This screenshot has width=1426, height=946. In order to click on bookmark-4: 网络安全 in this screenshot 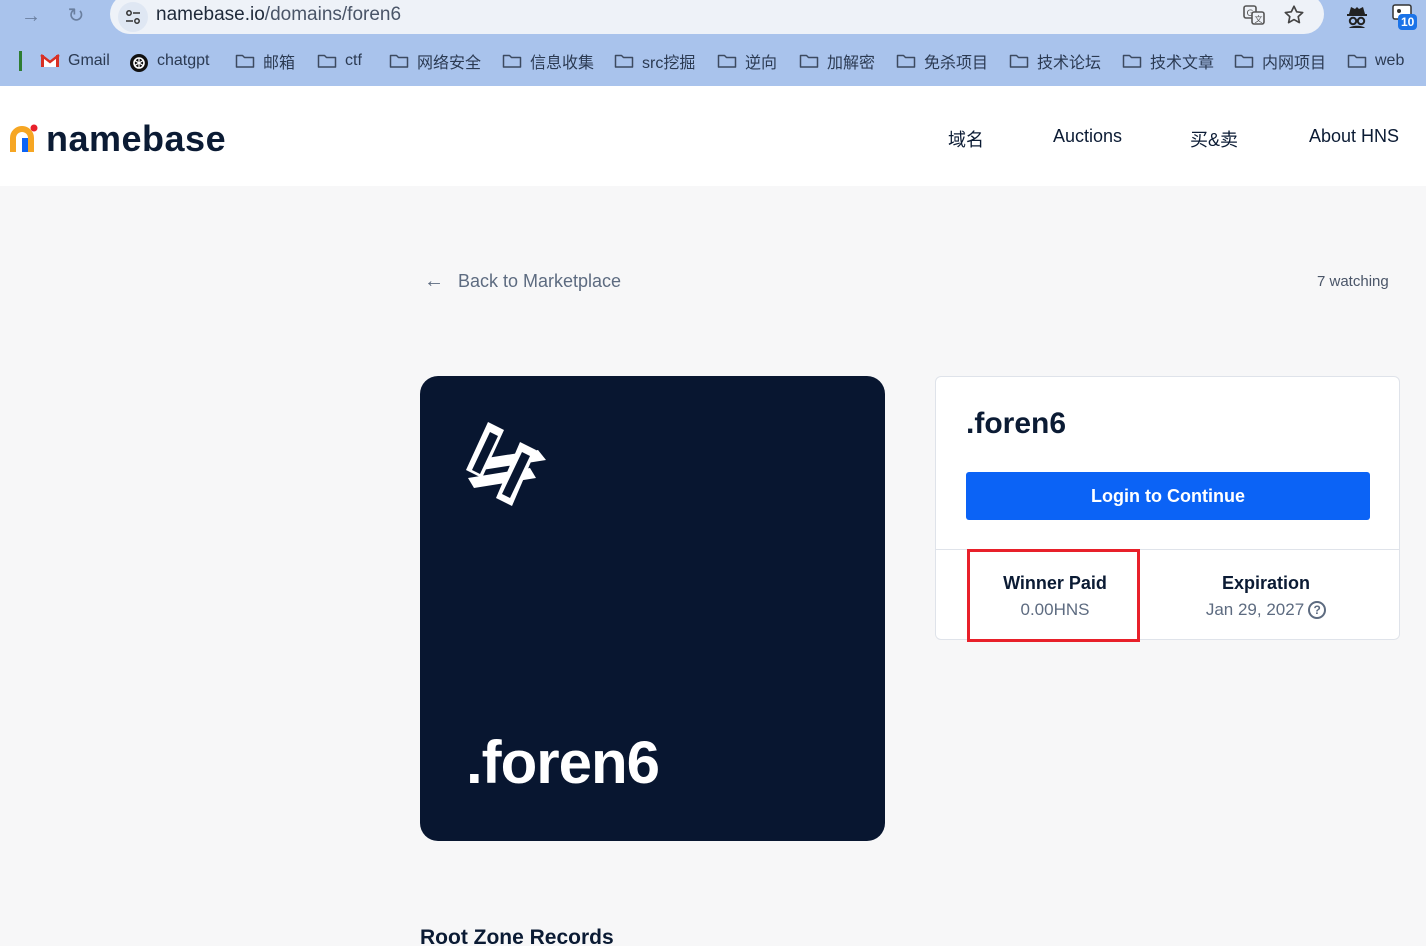, I will do `click(435, 61)`.